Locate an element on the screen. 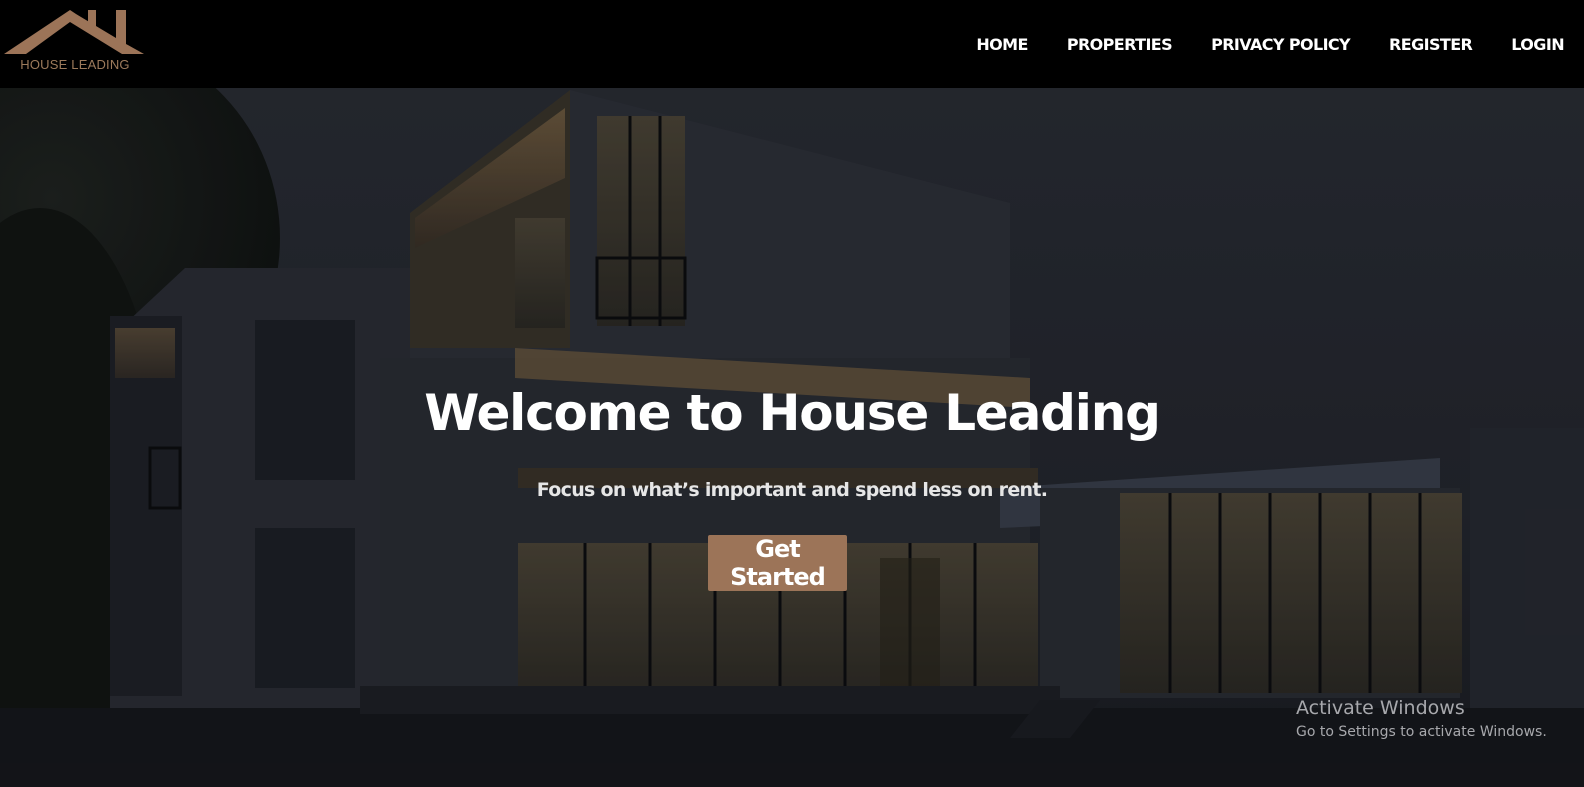 The width and height of the screenshot is (1584, 787). house-roof-icon is located at coordinates (74, 32).